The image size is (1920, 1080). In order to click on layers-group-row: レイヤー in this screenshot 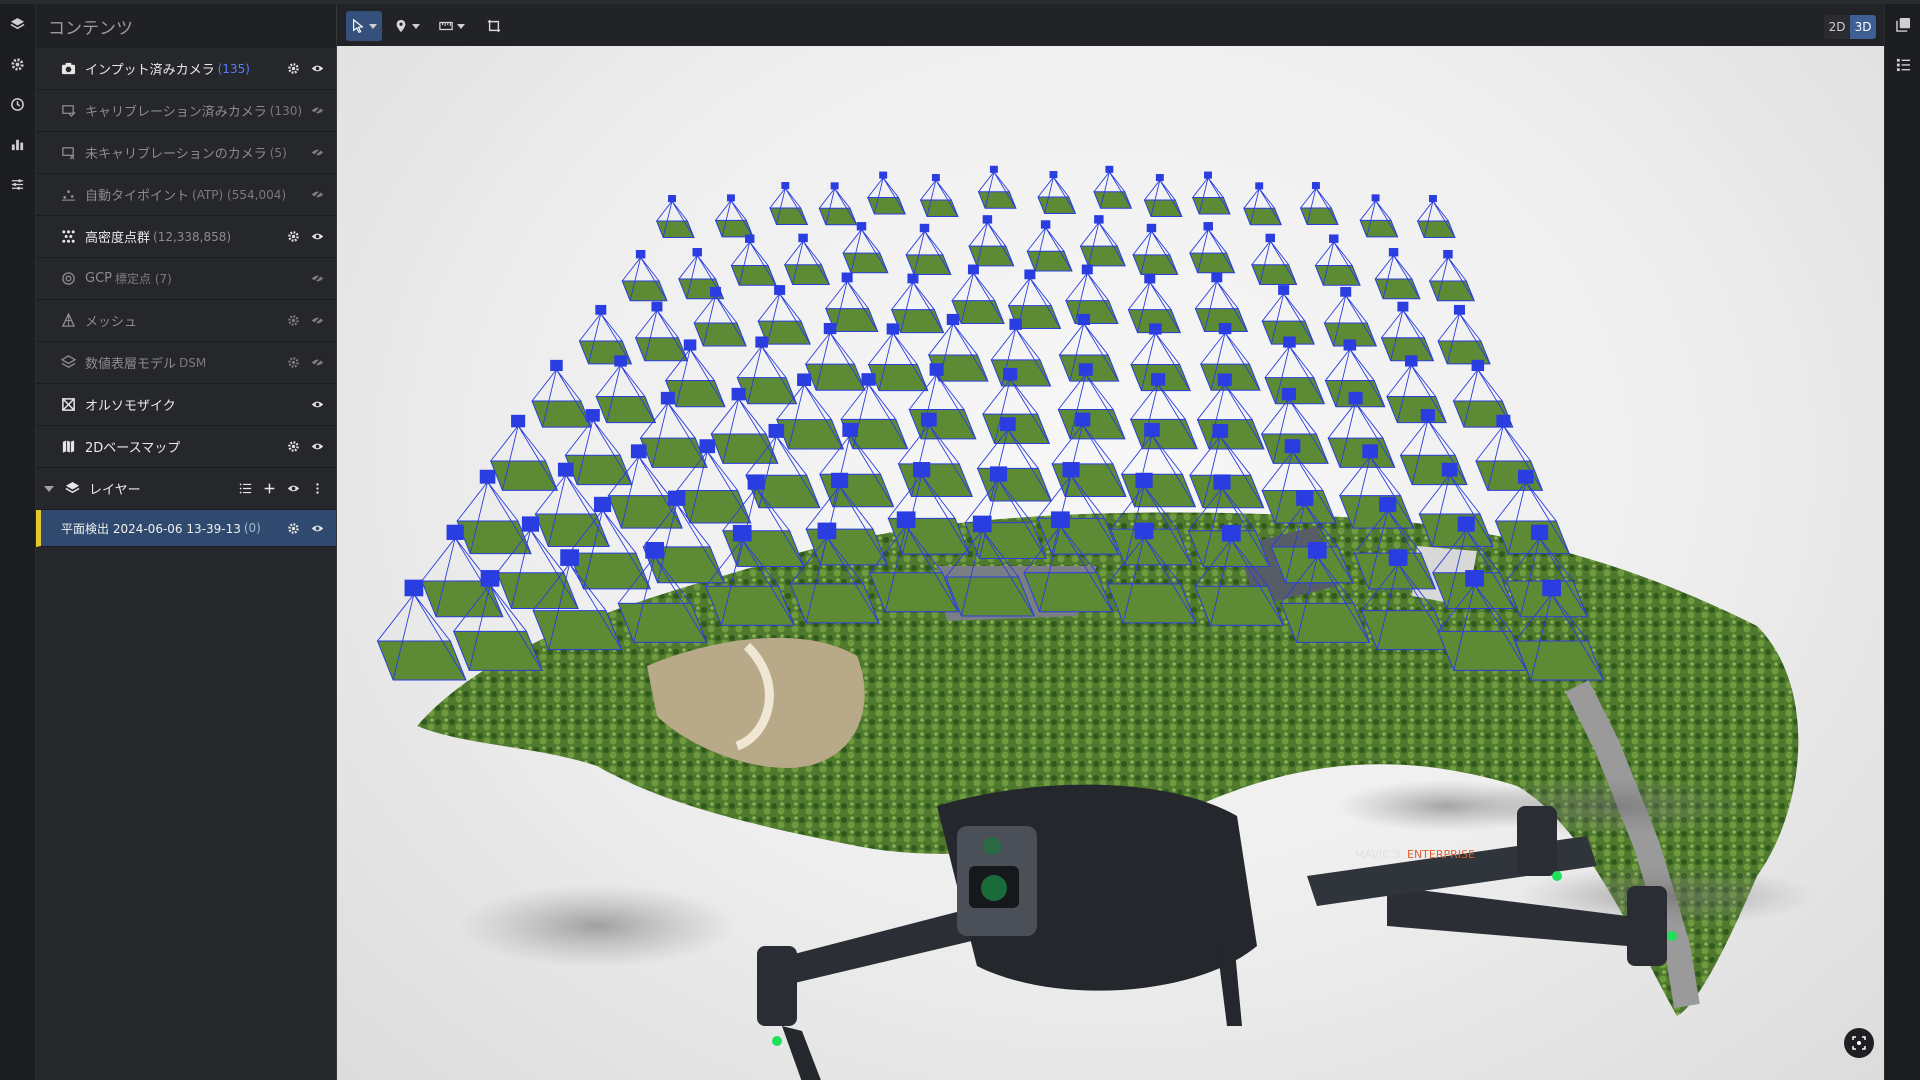, I will do `click(186, 489)`.